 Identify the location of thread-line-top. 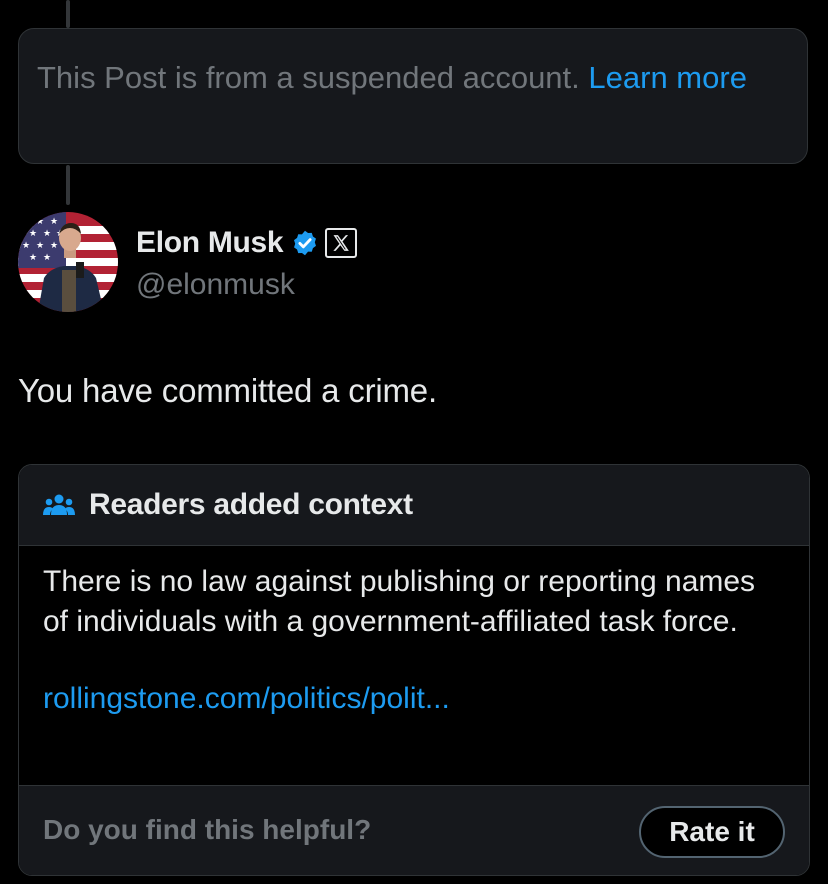
(68, 14).